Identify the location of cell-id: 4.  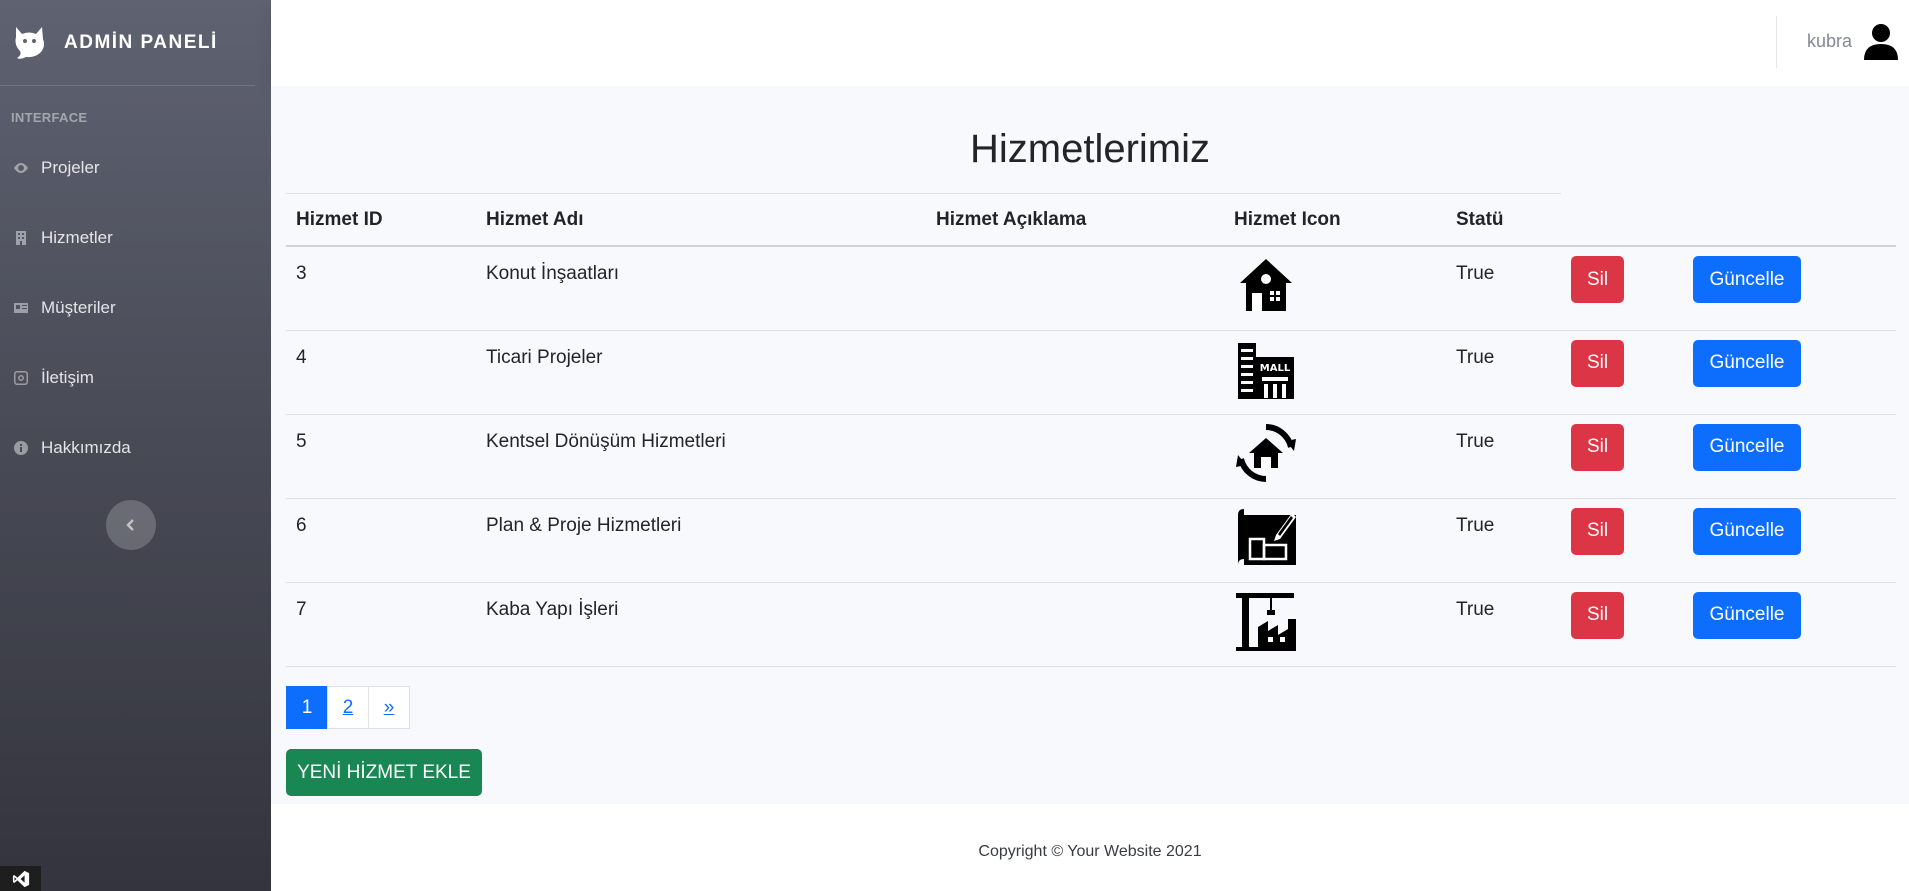
(381, 372).